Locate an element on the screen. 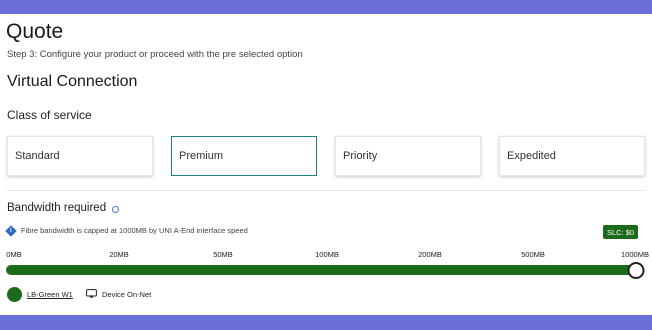 This screenshot has height=330, width=652. tick-label-20mb: 20MB is located at coordinates (119, 254).